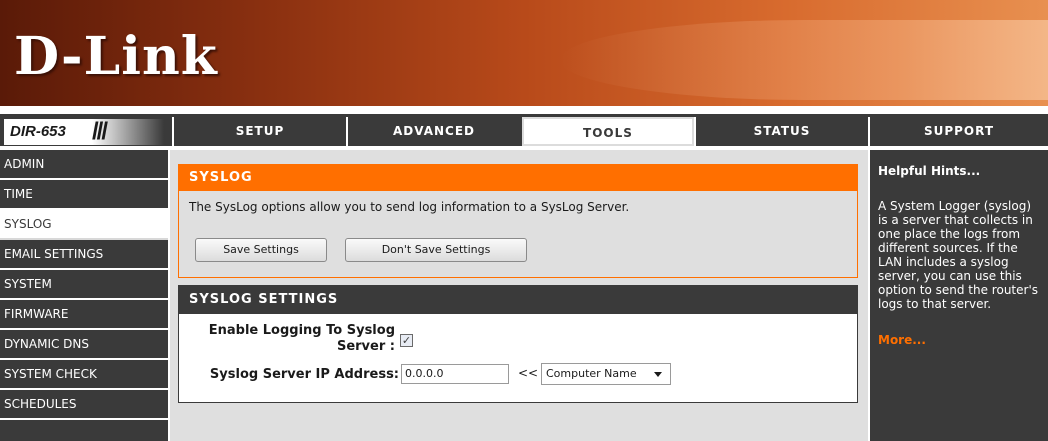 The image size is (1048, 441). Describe the element at coordinates (38, 131) in the screenshot. I see `model-label: DIR-653` at that location.